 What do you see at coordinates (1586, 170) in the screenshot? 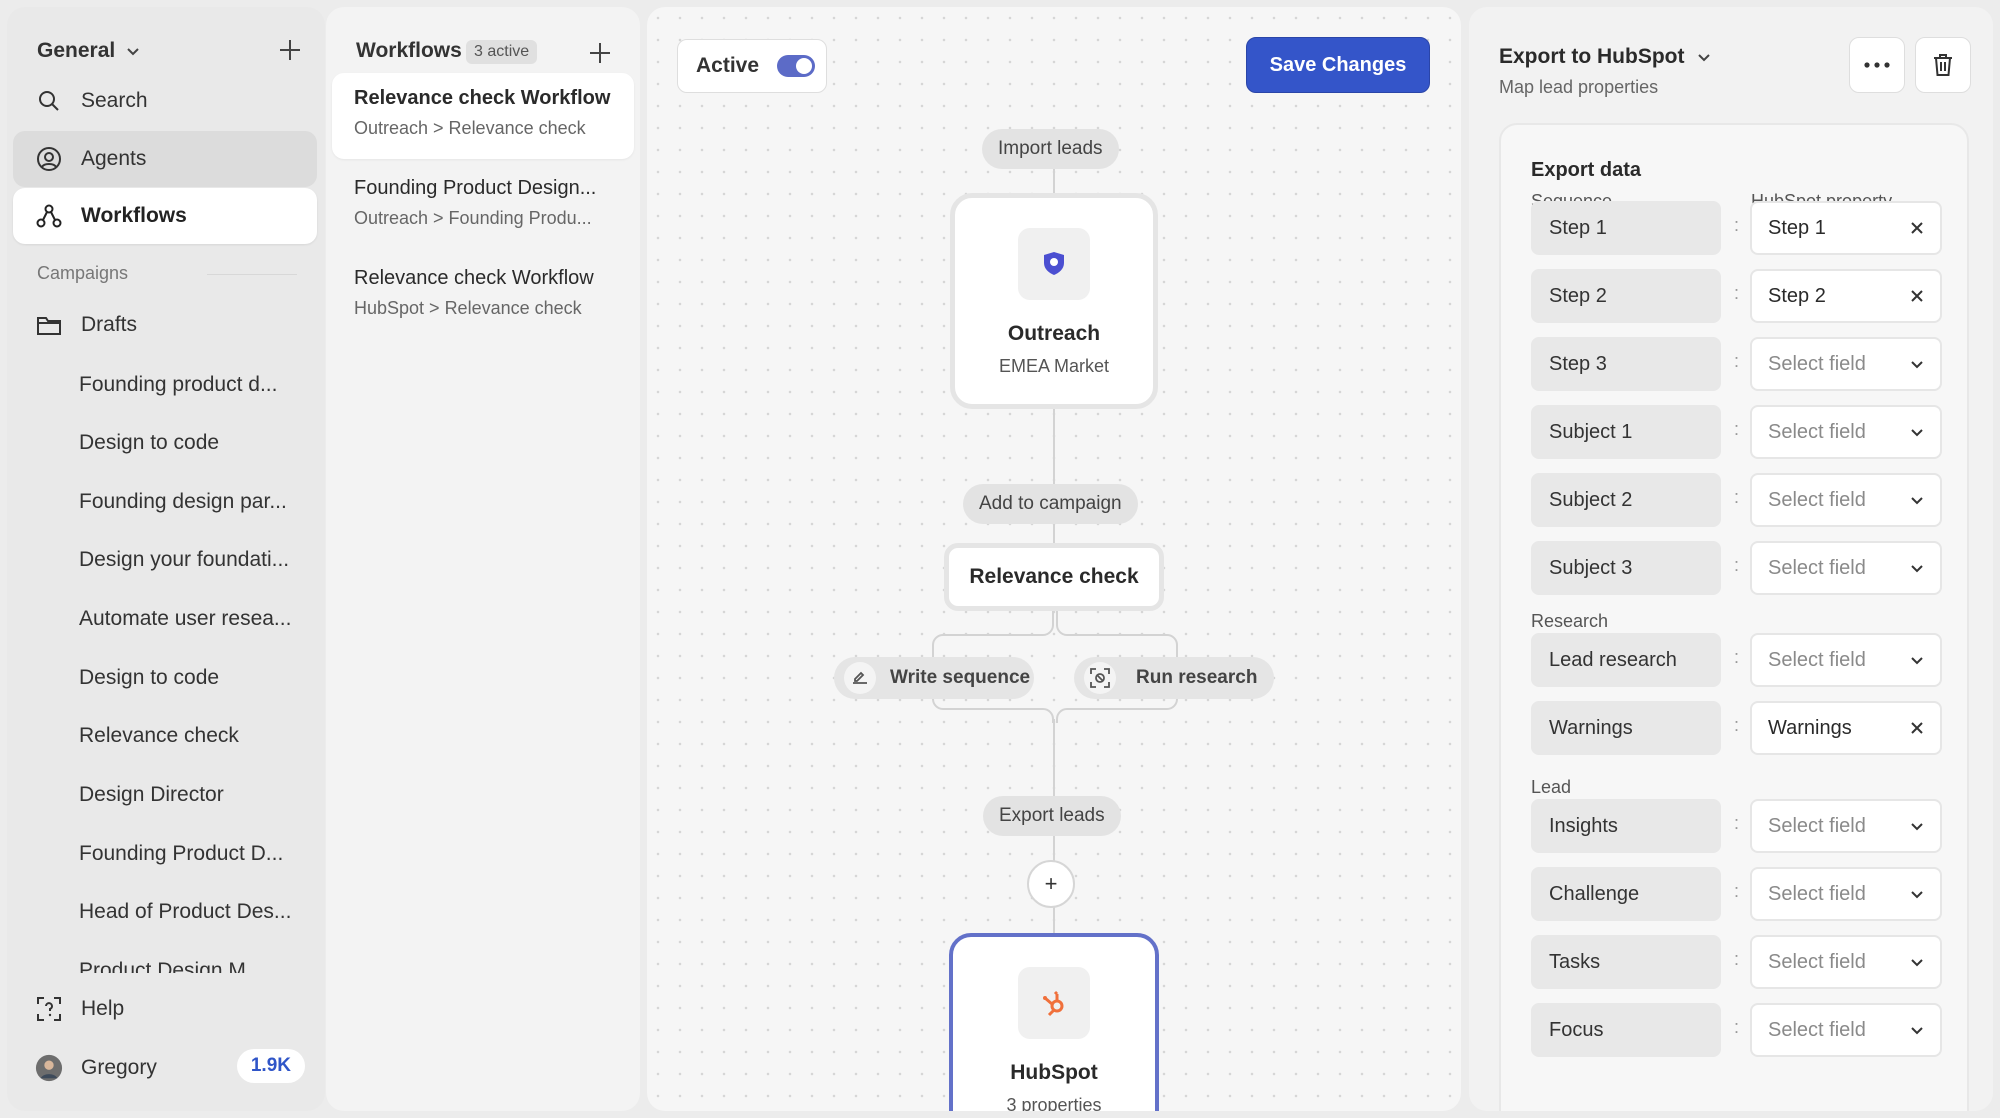
I see `card-title: Export data` at bounding box center [1586, 170].